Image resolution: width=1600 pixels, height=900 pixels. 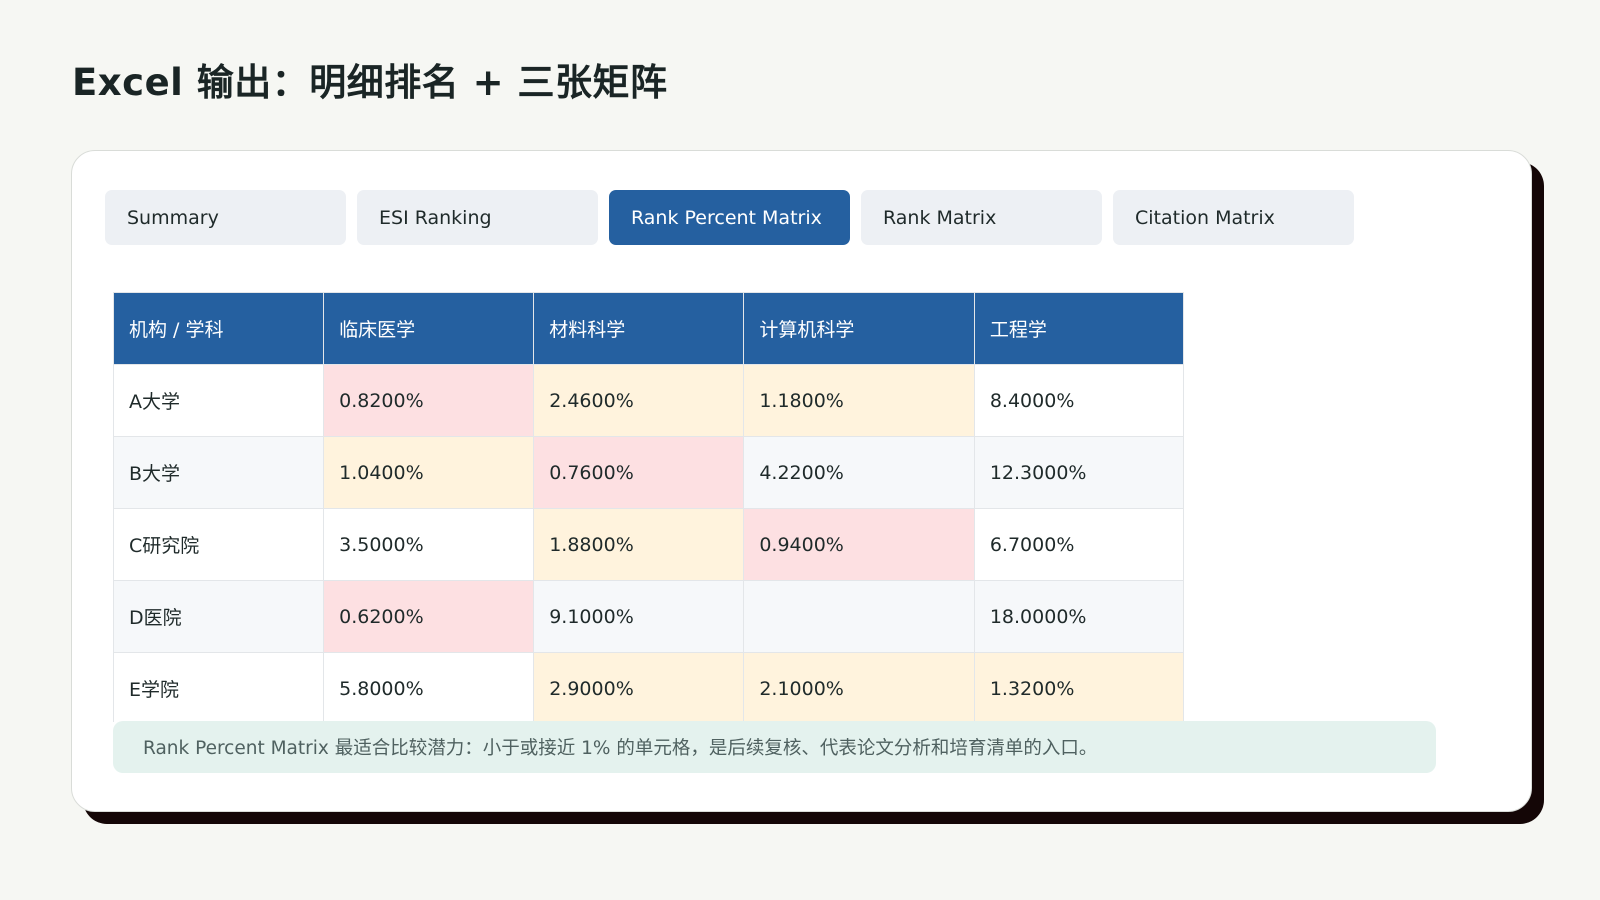 I want to click on column-header: 机构 / 学科, so click(x=219, y=328).